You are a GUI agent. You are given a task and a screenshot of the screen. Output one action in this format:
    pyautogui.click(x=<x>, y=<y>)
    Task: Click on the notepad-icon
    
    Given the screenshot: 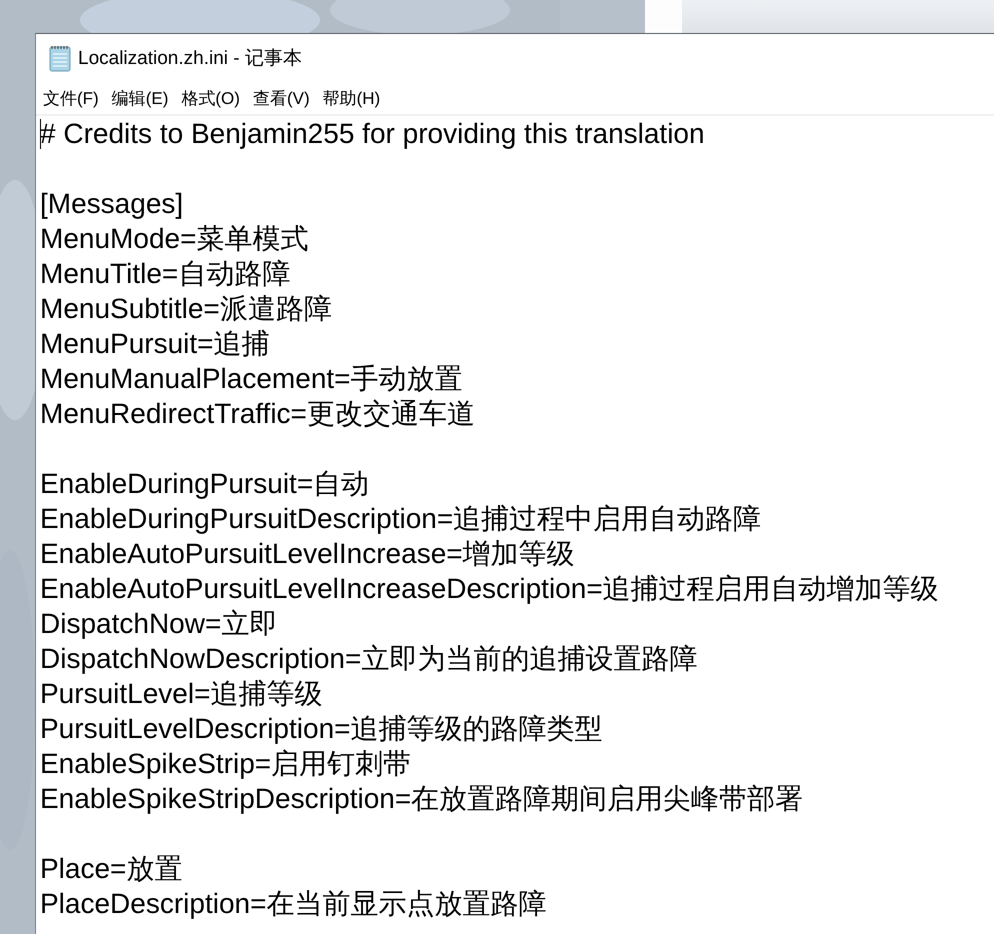 What is the action you would take?
    pyautogui.click(x=60, y=58)
    